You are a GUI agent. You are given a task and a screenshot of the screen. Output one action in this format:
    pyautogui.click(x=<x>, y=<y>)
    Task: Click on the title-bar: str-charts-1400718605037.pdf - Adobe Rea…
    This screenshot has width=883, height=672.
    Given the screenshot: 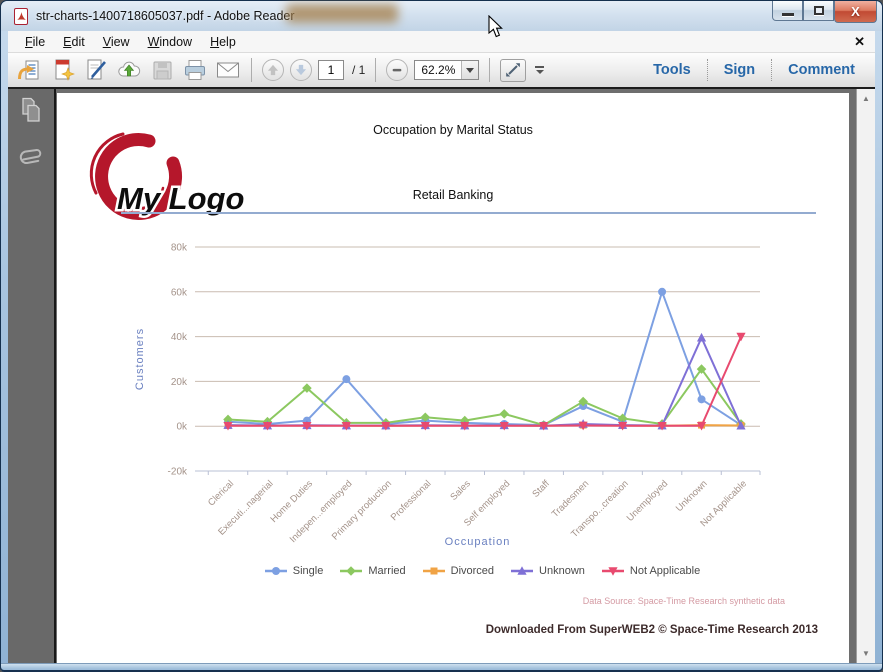 What is the action you would take?
    pyautogui.click(x=441, y=16)
    